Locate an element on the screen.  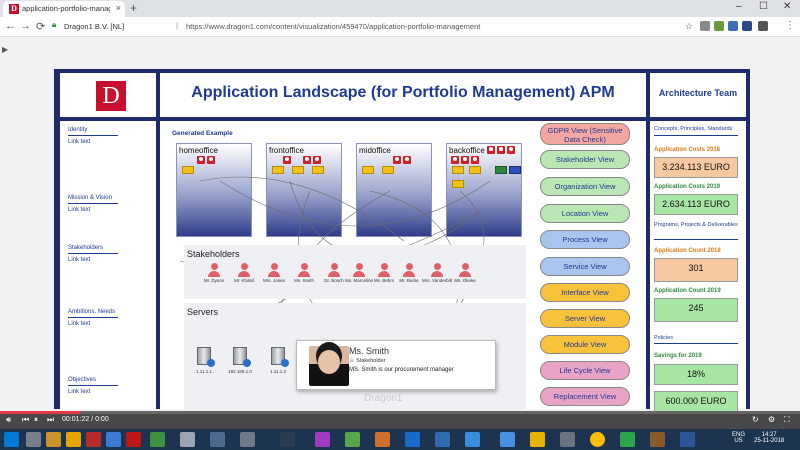
savings-value: 18% is located at coordinates (696, 374).